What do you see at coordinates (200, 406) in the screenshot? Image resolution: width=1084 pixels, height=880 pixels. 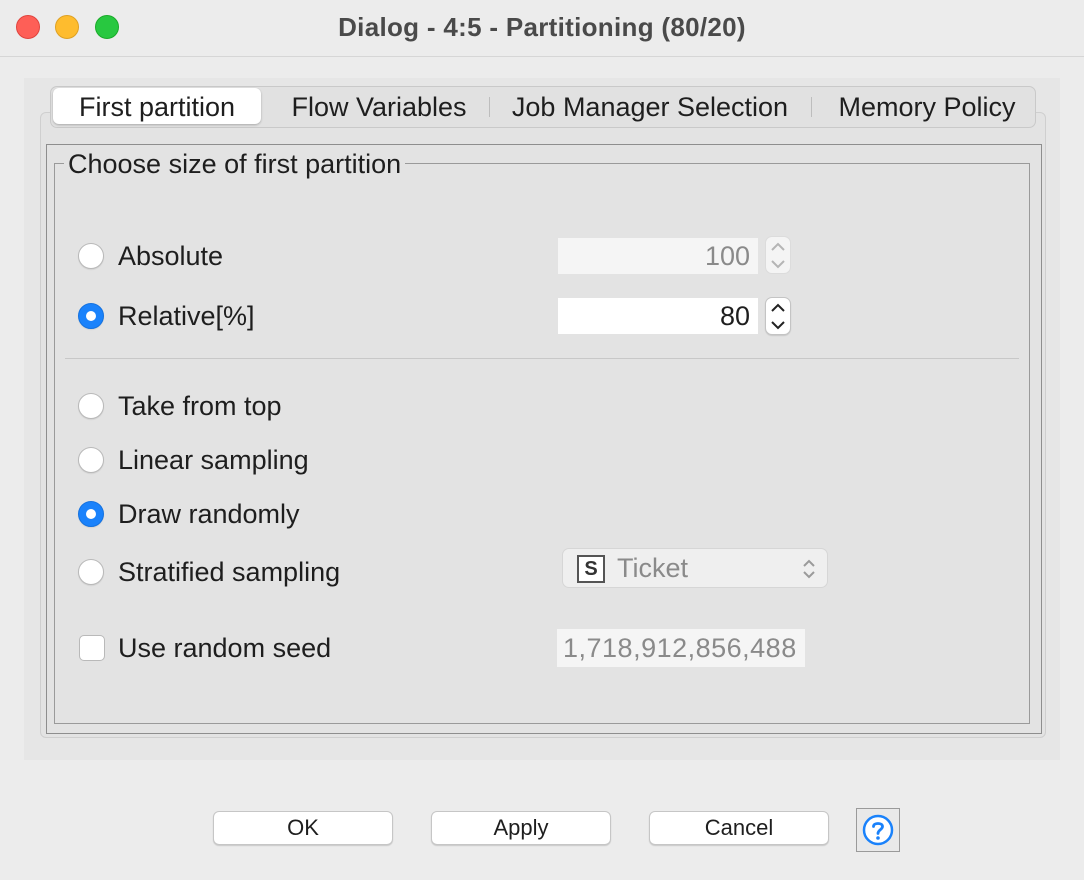 I see `take-from-top-label: Take from top` at bounding box center [200, 406].